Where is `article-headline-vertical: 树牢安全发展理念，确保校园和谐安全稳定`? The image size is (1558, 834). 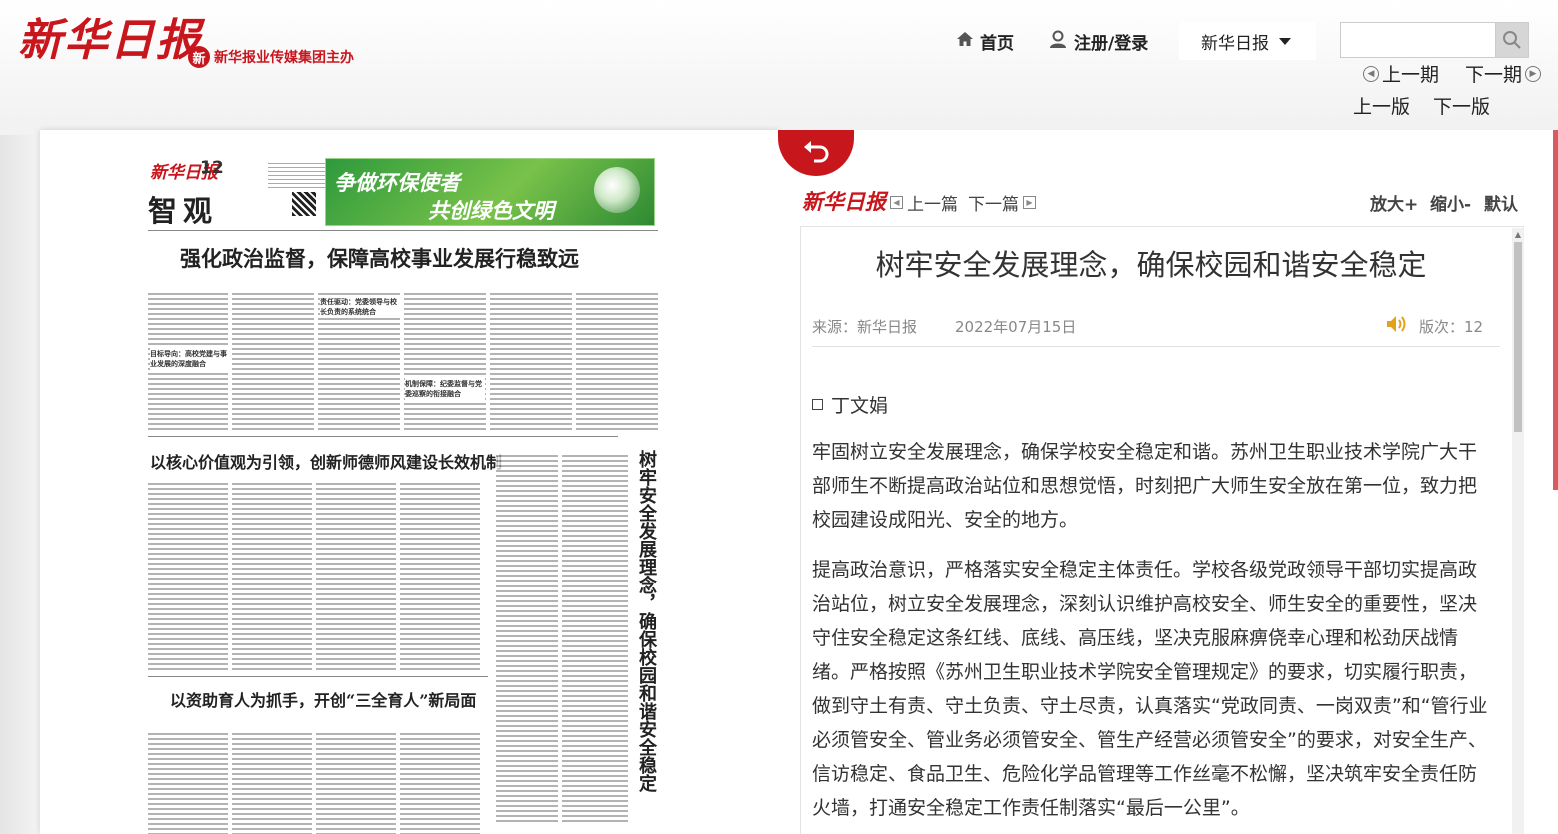
article-headline-vertical: 树牢安全发展理念，确保校园和谐安全稳定 is located at coordinates (645, 621).